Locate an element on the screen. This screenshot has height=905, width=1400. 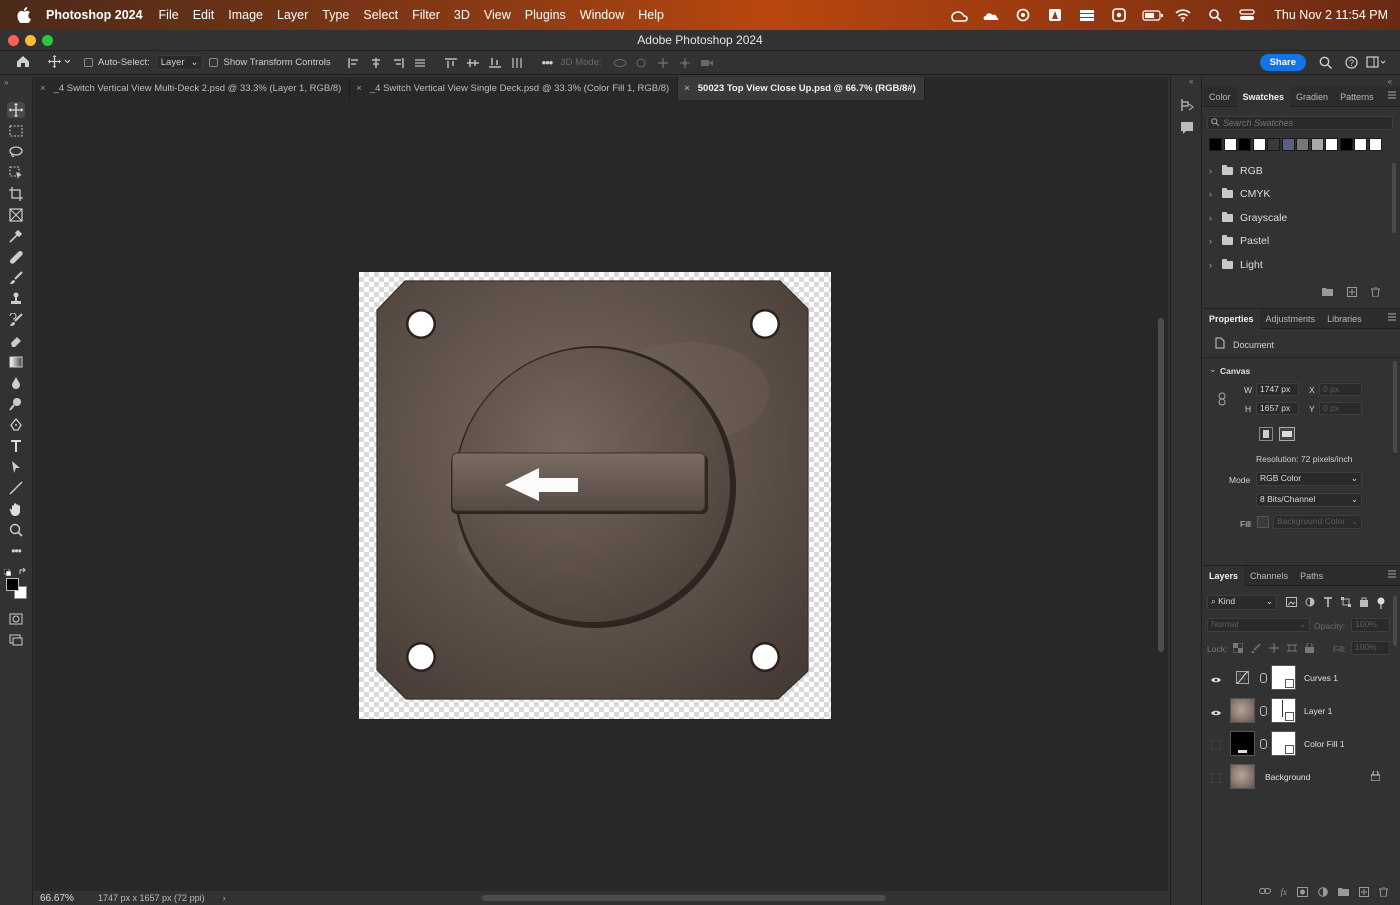
lock-transparent-icon is located at coordinates (1238, 649).